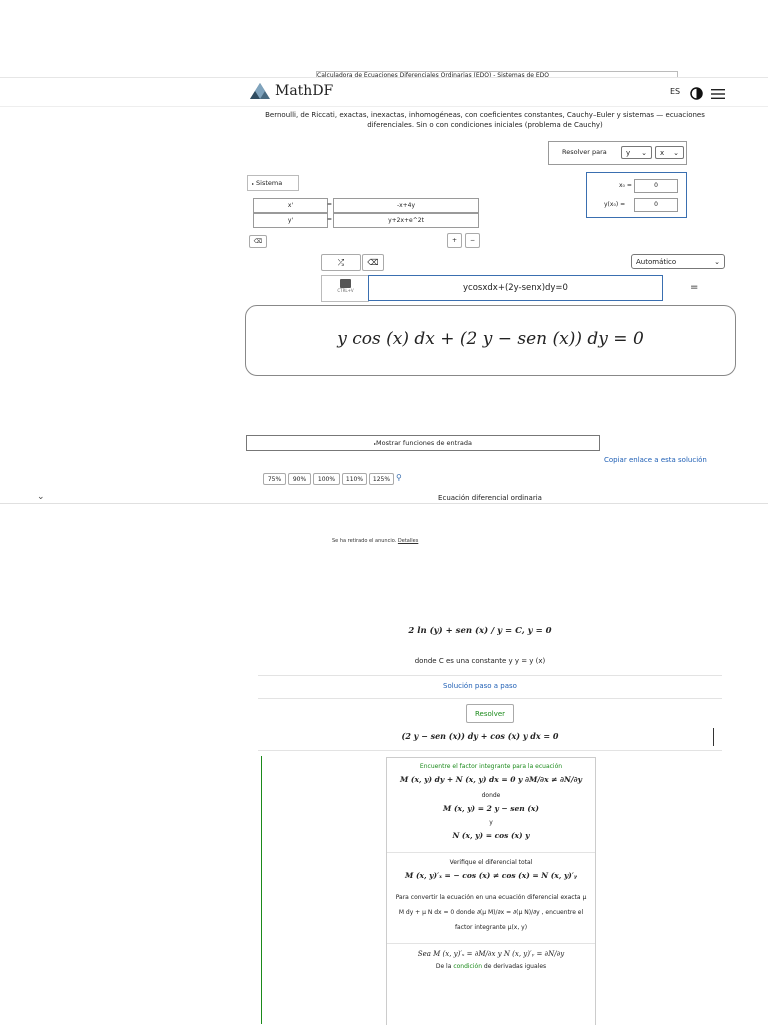 The image size is (768, 1025). Describe the element at coordinates (290, 205) in the screenshot. I see `system-row1-lhs: x'` at that location.